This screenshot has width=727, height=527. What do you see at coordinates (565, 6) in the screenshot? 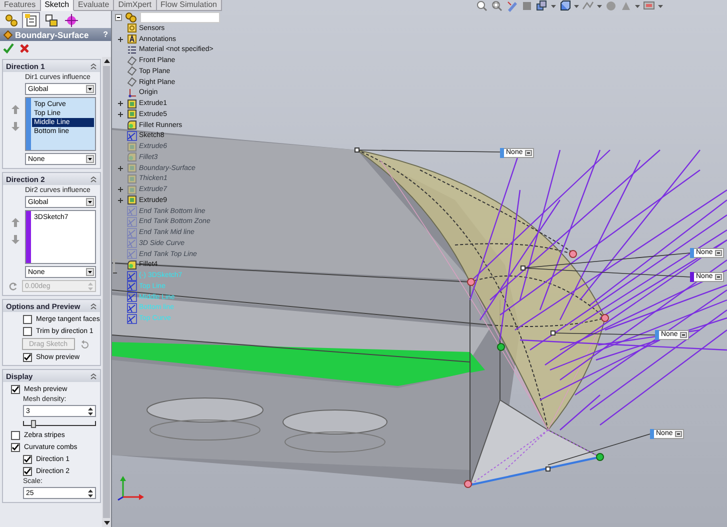
I see `cube-icon` at bounding box center [565, 6].